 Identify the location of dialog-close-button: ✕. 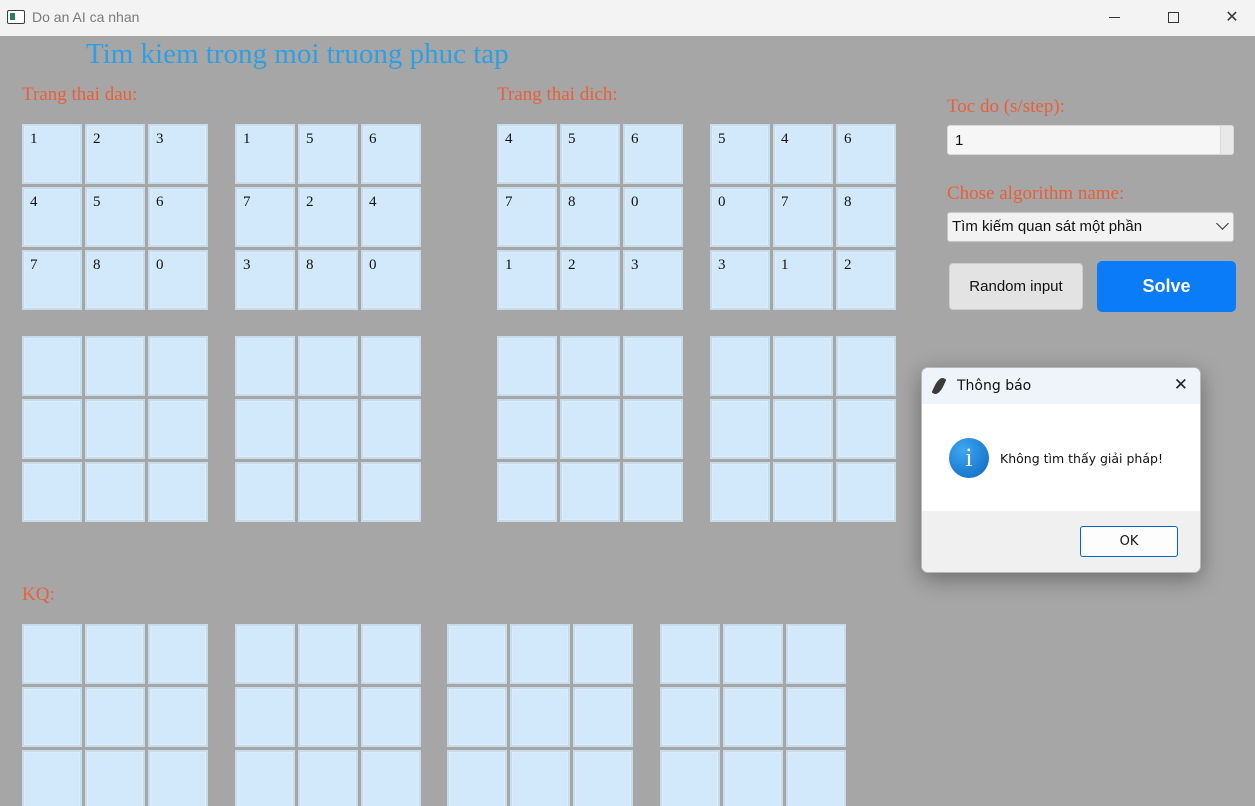
(1181, 385).